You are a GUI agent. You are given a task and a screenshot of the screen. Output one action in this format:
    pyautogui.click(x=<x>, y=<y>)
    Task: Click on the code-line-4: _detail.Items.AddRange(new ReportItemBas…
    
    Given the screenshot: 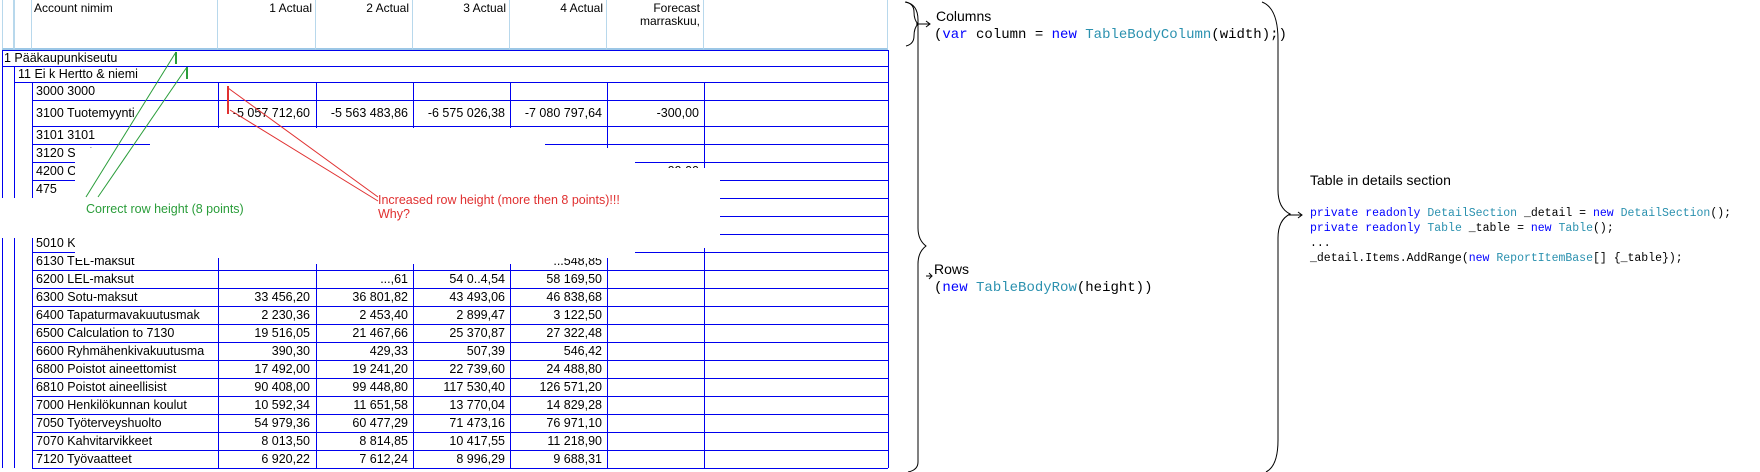 What is the action you would take?
    pyautogui.click(x=1496, y=258)
    